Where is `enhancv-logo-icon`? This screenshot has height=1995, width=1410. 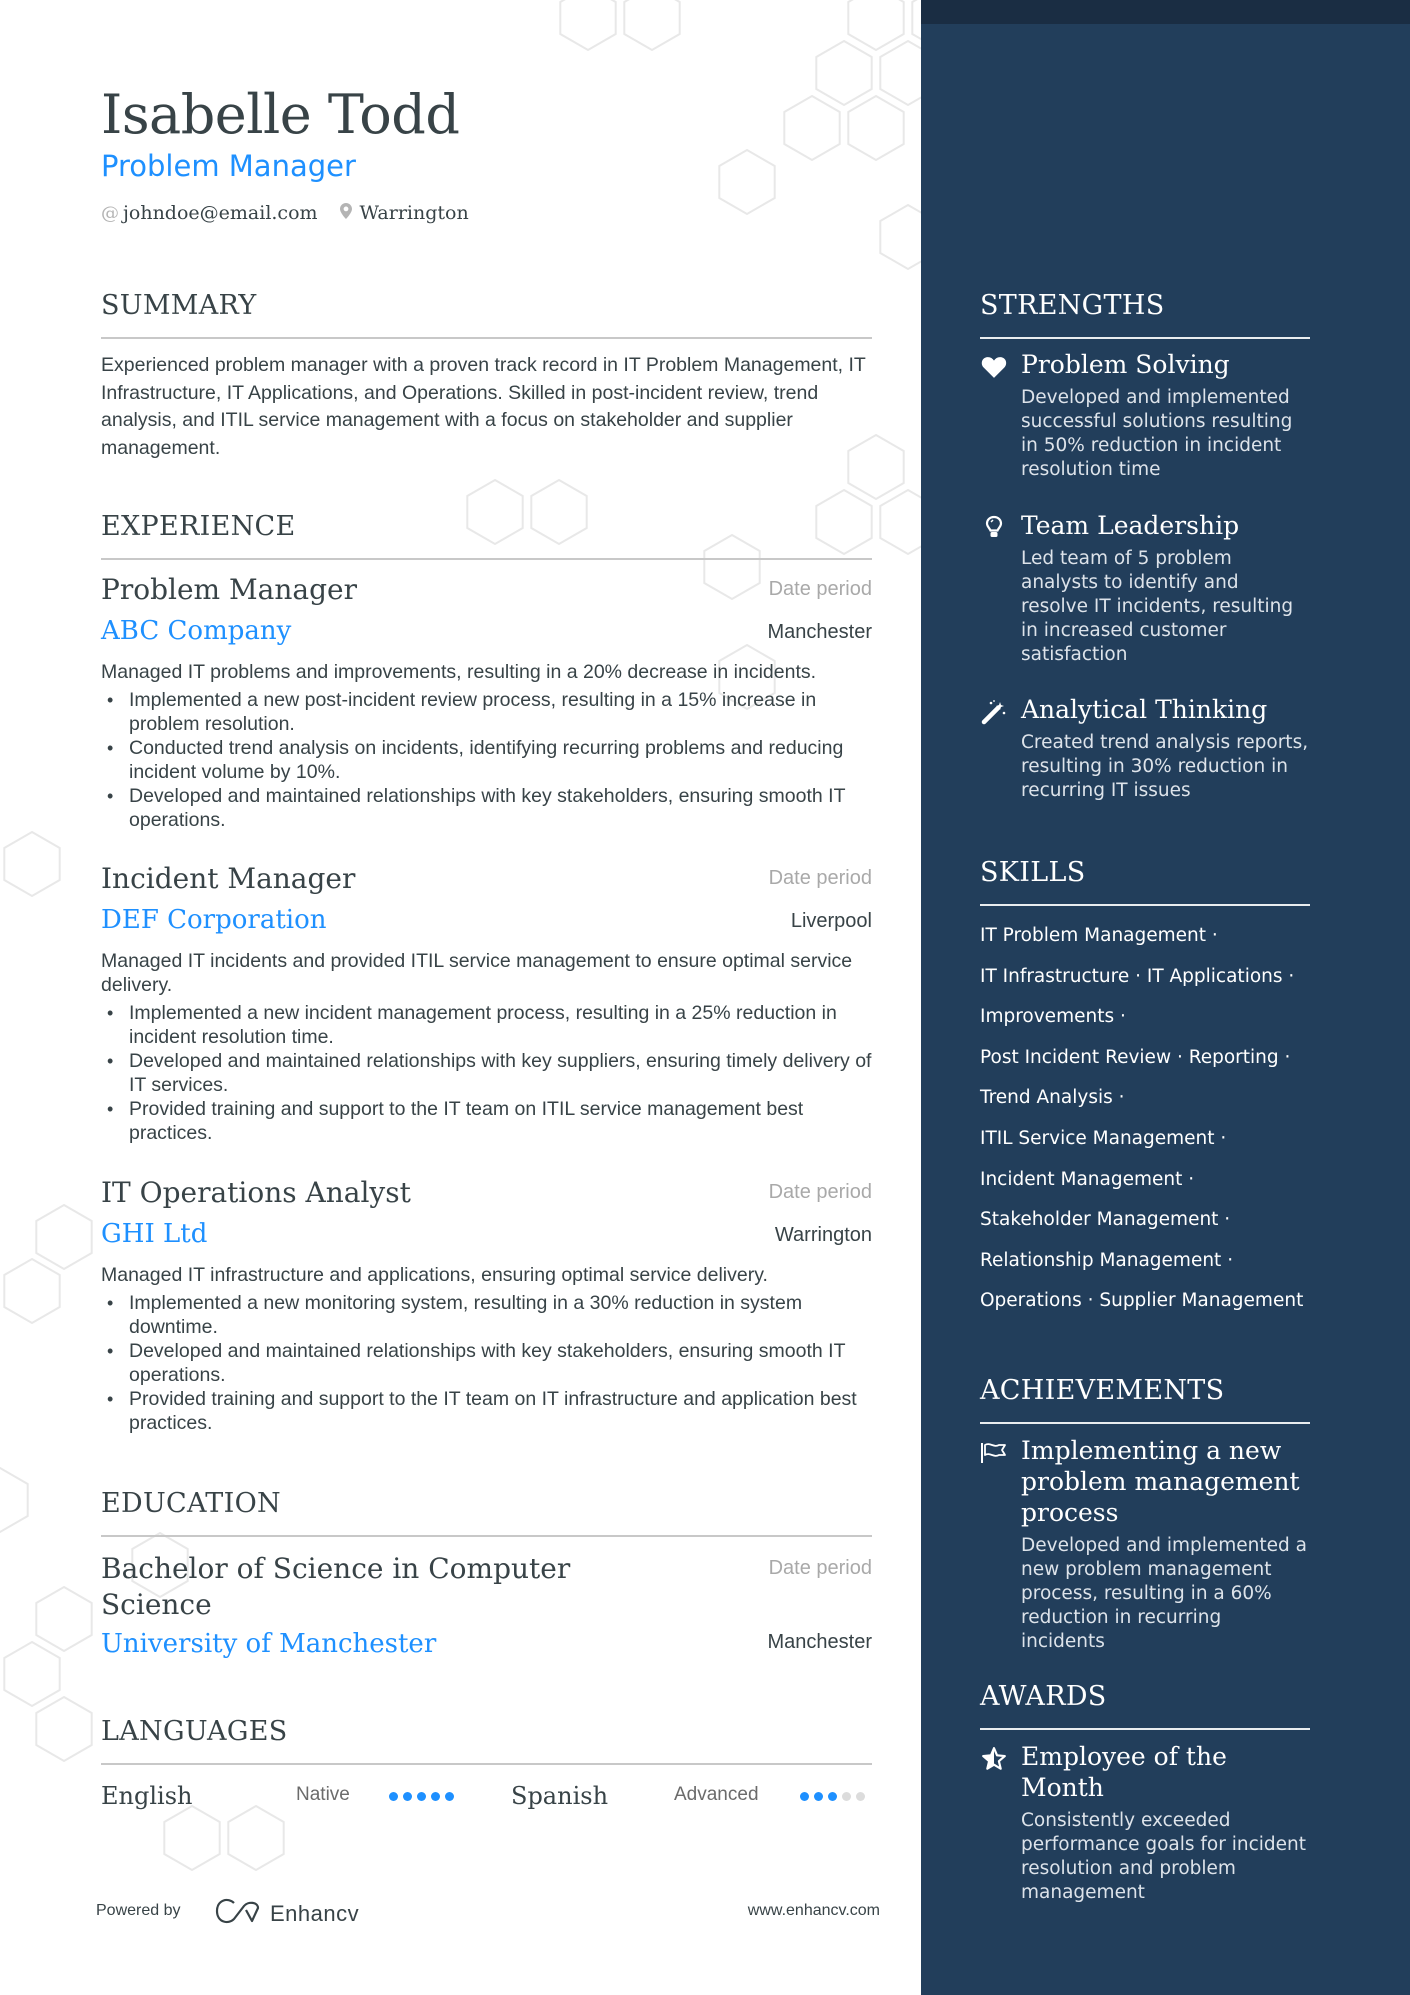
enhancv-logo-icon is located at coordinates (238, 1913).